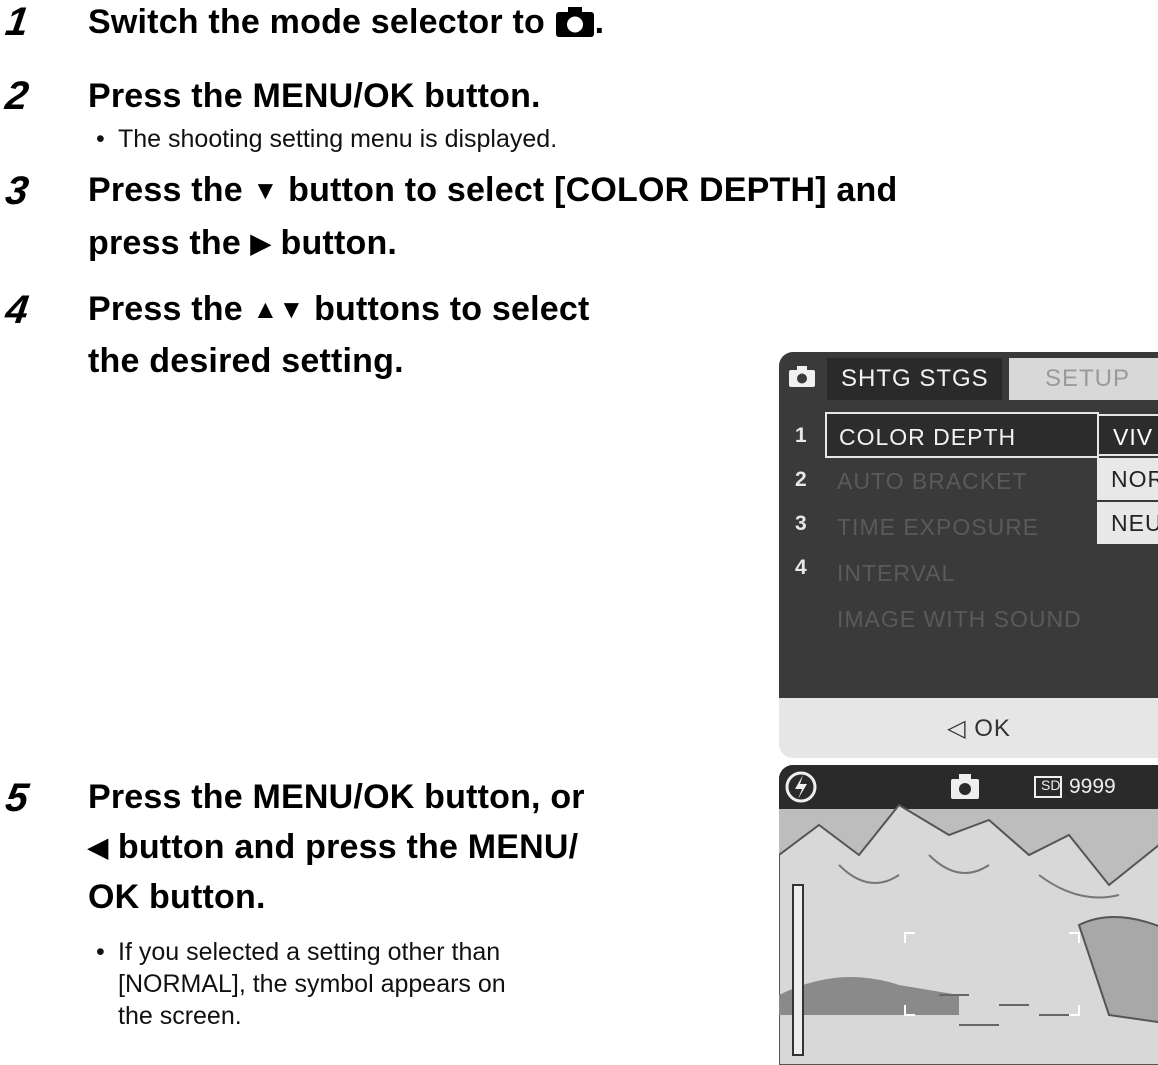 This screenshot has height=1065, width=1158. I want to click on menu-page-number: 2, so click(801, 479).